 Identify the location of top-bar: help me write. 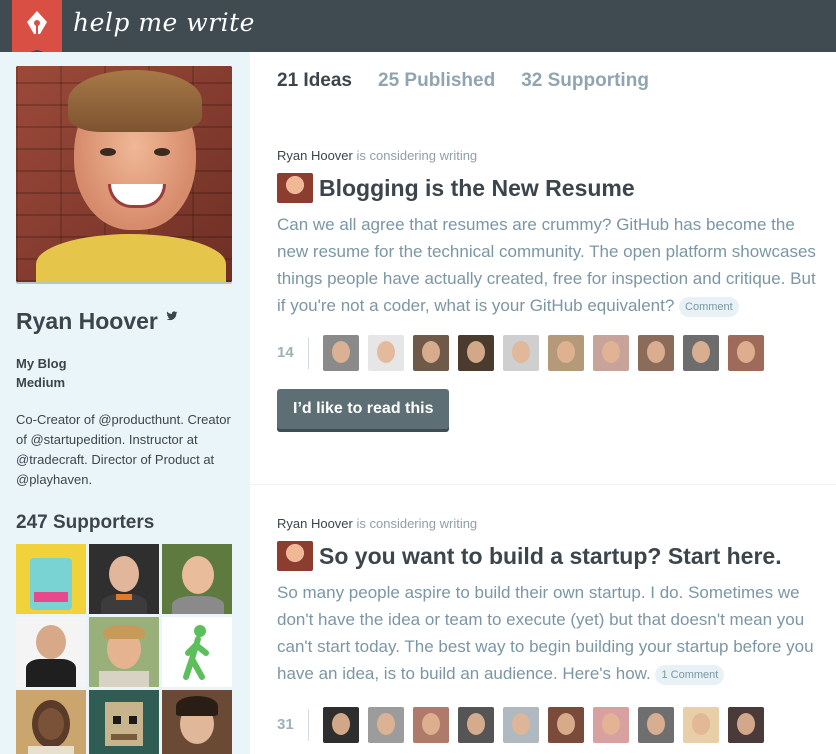
(418, 29).